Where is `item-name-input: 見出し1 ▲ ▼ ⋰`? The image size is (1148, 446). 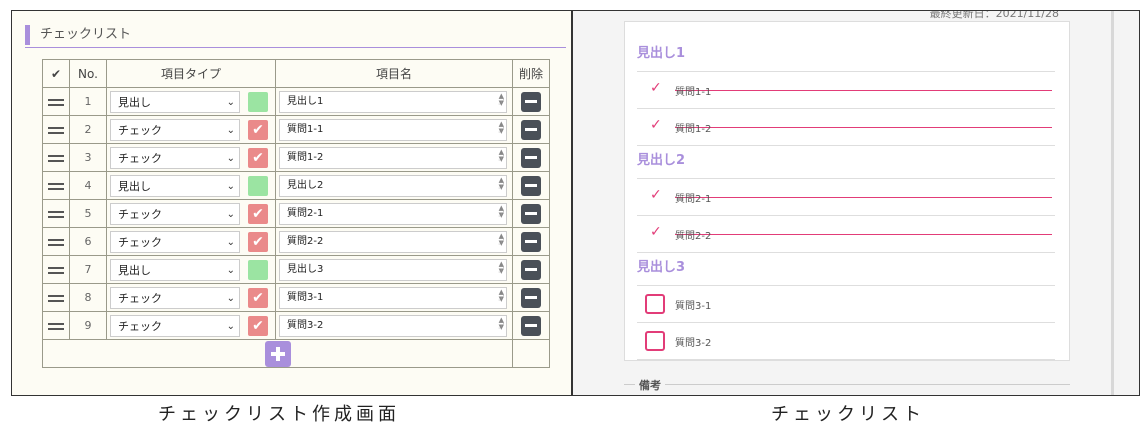 item-name-input: 見出し1 ▲ ▼ ⋰ is located at coordinates (393, 102).